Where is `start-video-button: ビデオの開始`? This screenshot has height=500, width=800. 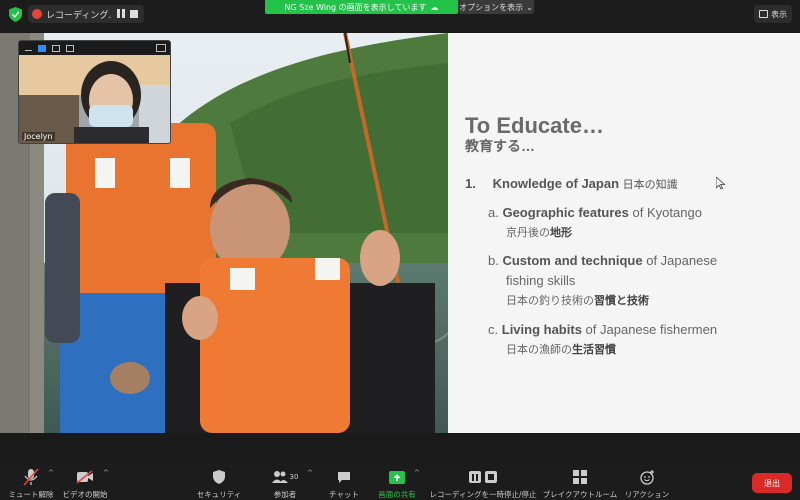 start-video-button: ビデオの開始 is located at coordinates (85, 479).